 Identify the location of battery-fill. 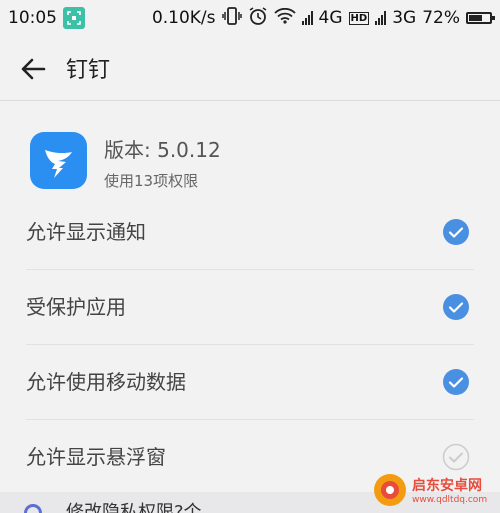
(475, 18).